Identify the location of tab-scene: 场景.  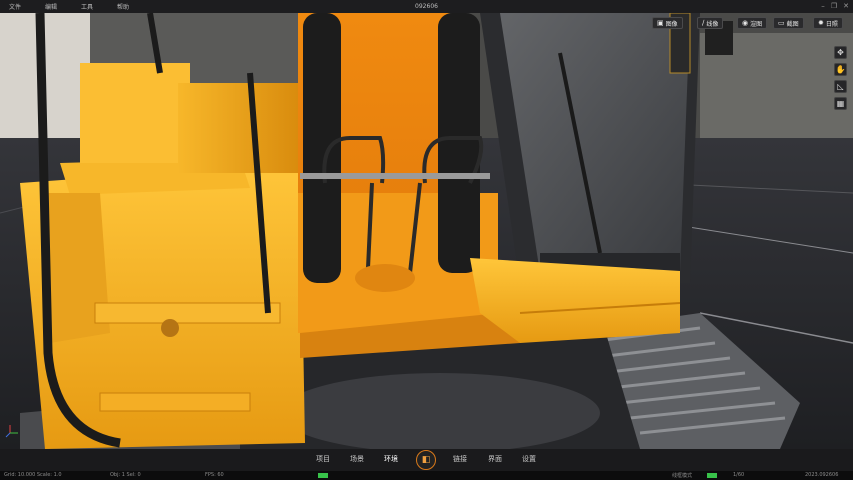
(357, 459).